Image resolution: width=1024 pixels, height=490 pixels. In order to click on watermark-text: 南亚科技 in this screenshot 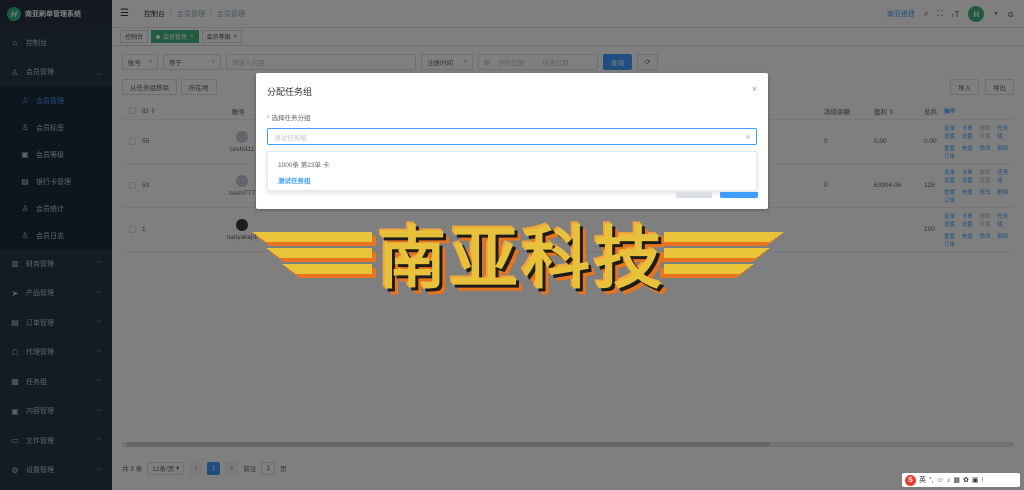, I will do `click(521, 259)`.